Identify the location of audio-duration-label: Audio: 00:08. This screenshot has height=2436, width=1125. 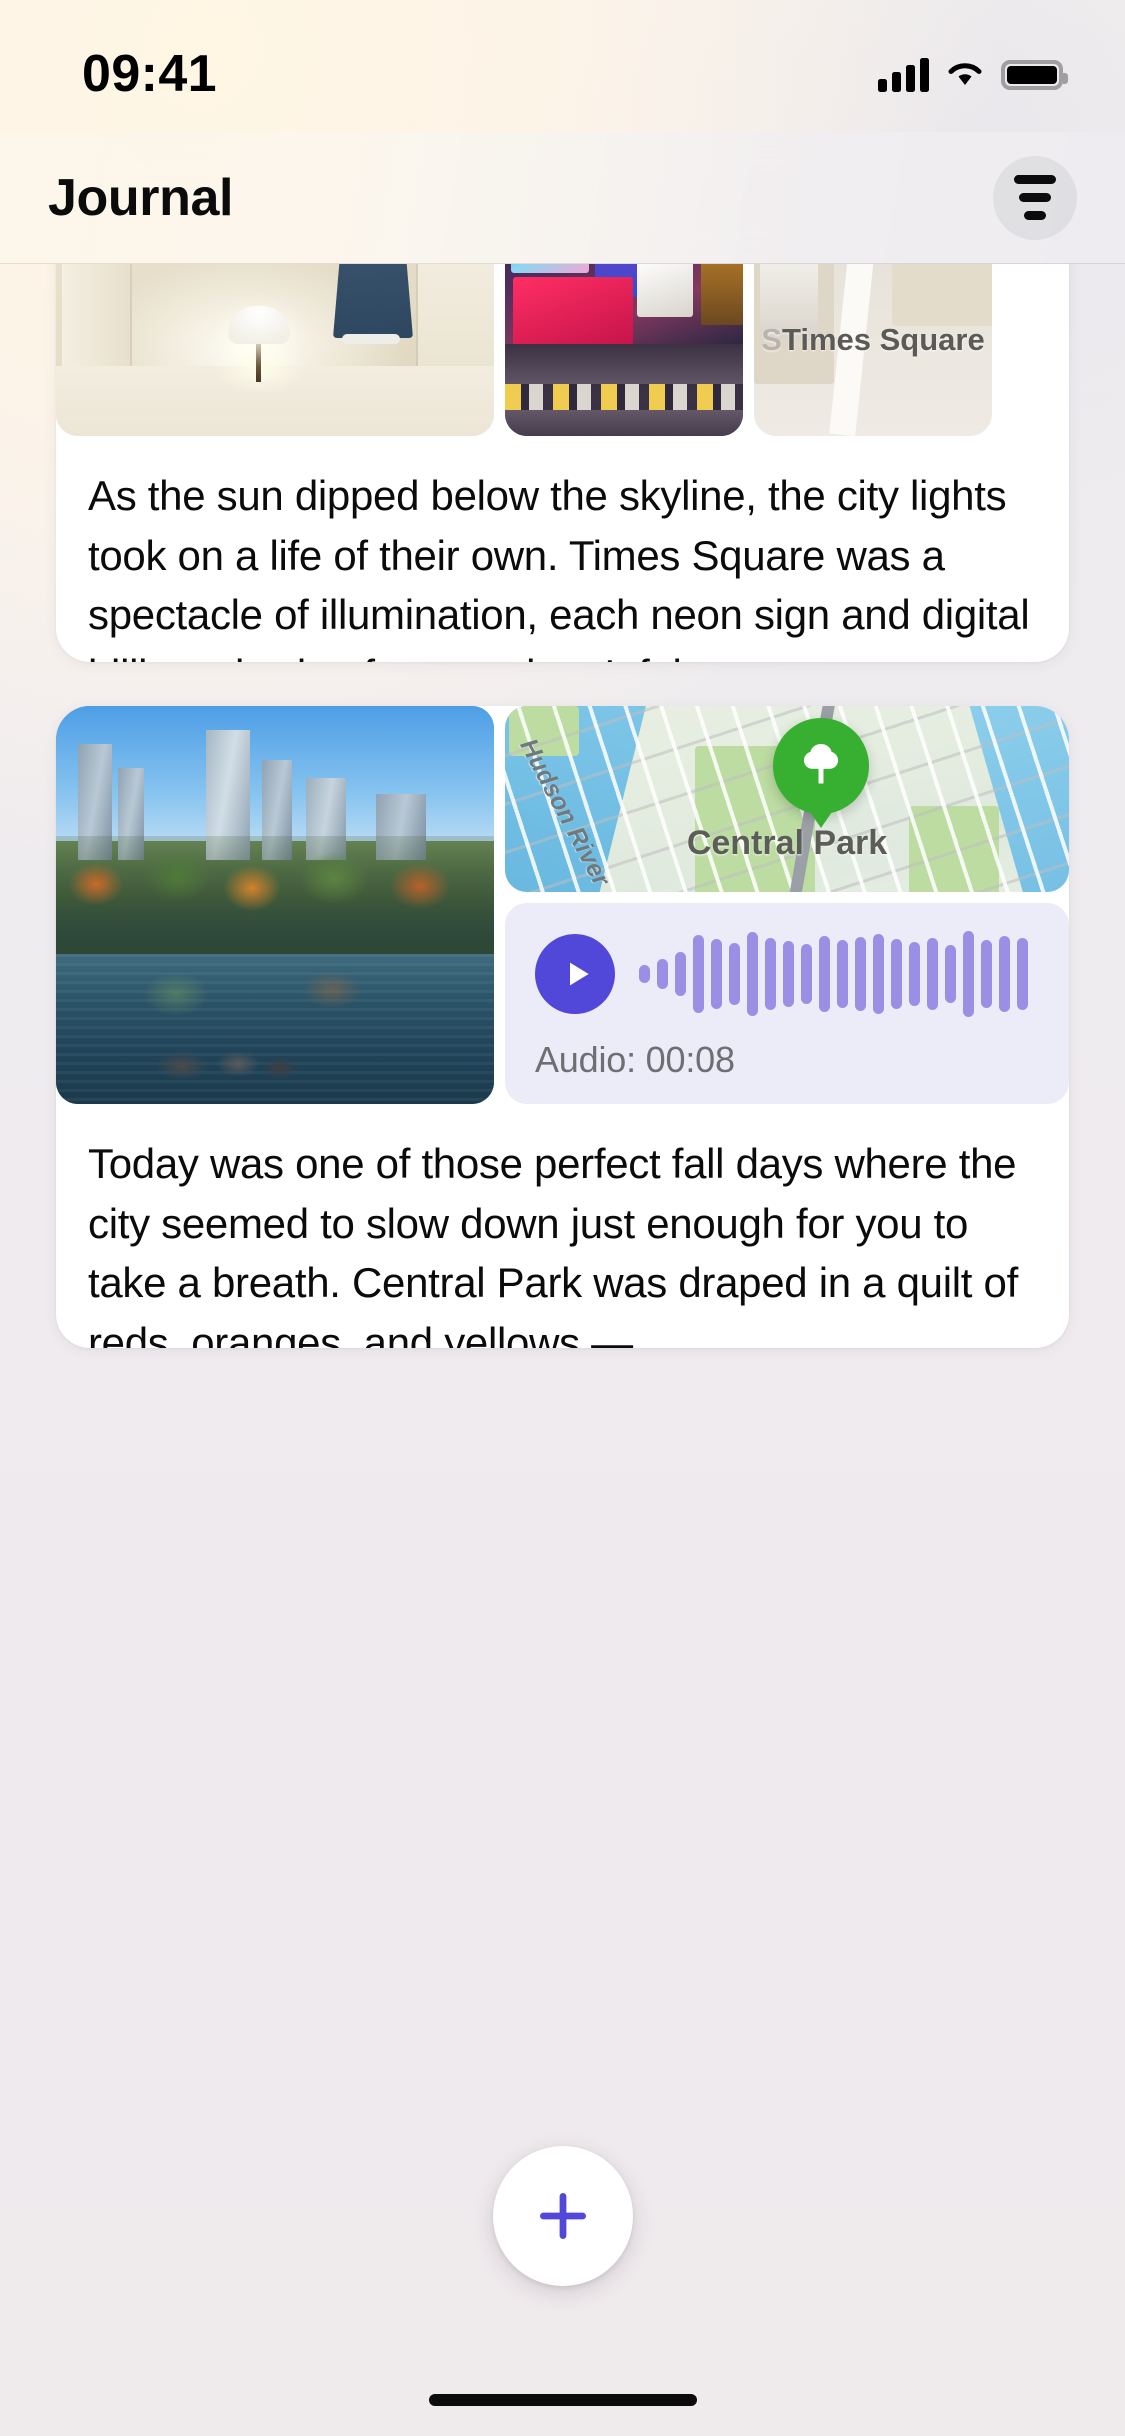
(635, 1059).